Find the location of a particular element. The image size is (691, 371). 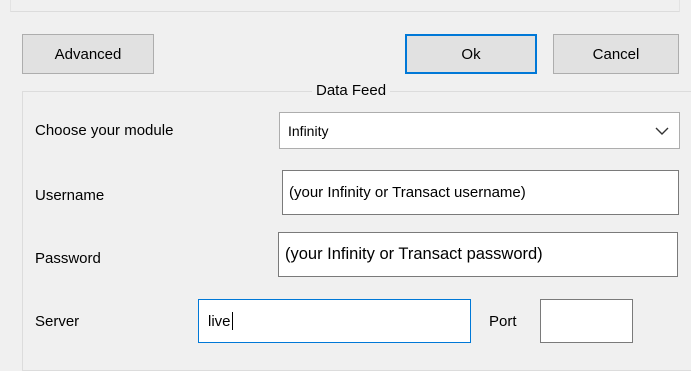

text-caret is located at coordinates (232, 321).